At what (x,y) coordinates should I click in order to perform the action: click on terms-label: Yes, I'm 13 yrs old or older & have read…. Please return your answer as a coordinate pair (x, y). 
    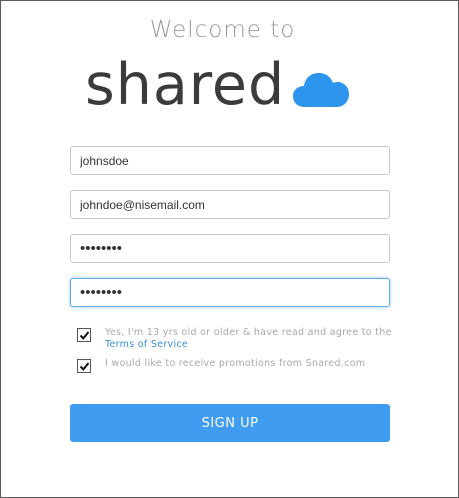
    Looking at the image, I should click on (251, 339).